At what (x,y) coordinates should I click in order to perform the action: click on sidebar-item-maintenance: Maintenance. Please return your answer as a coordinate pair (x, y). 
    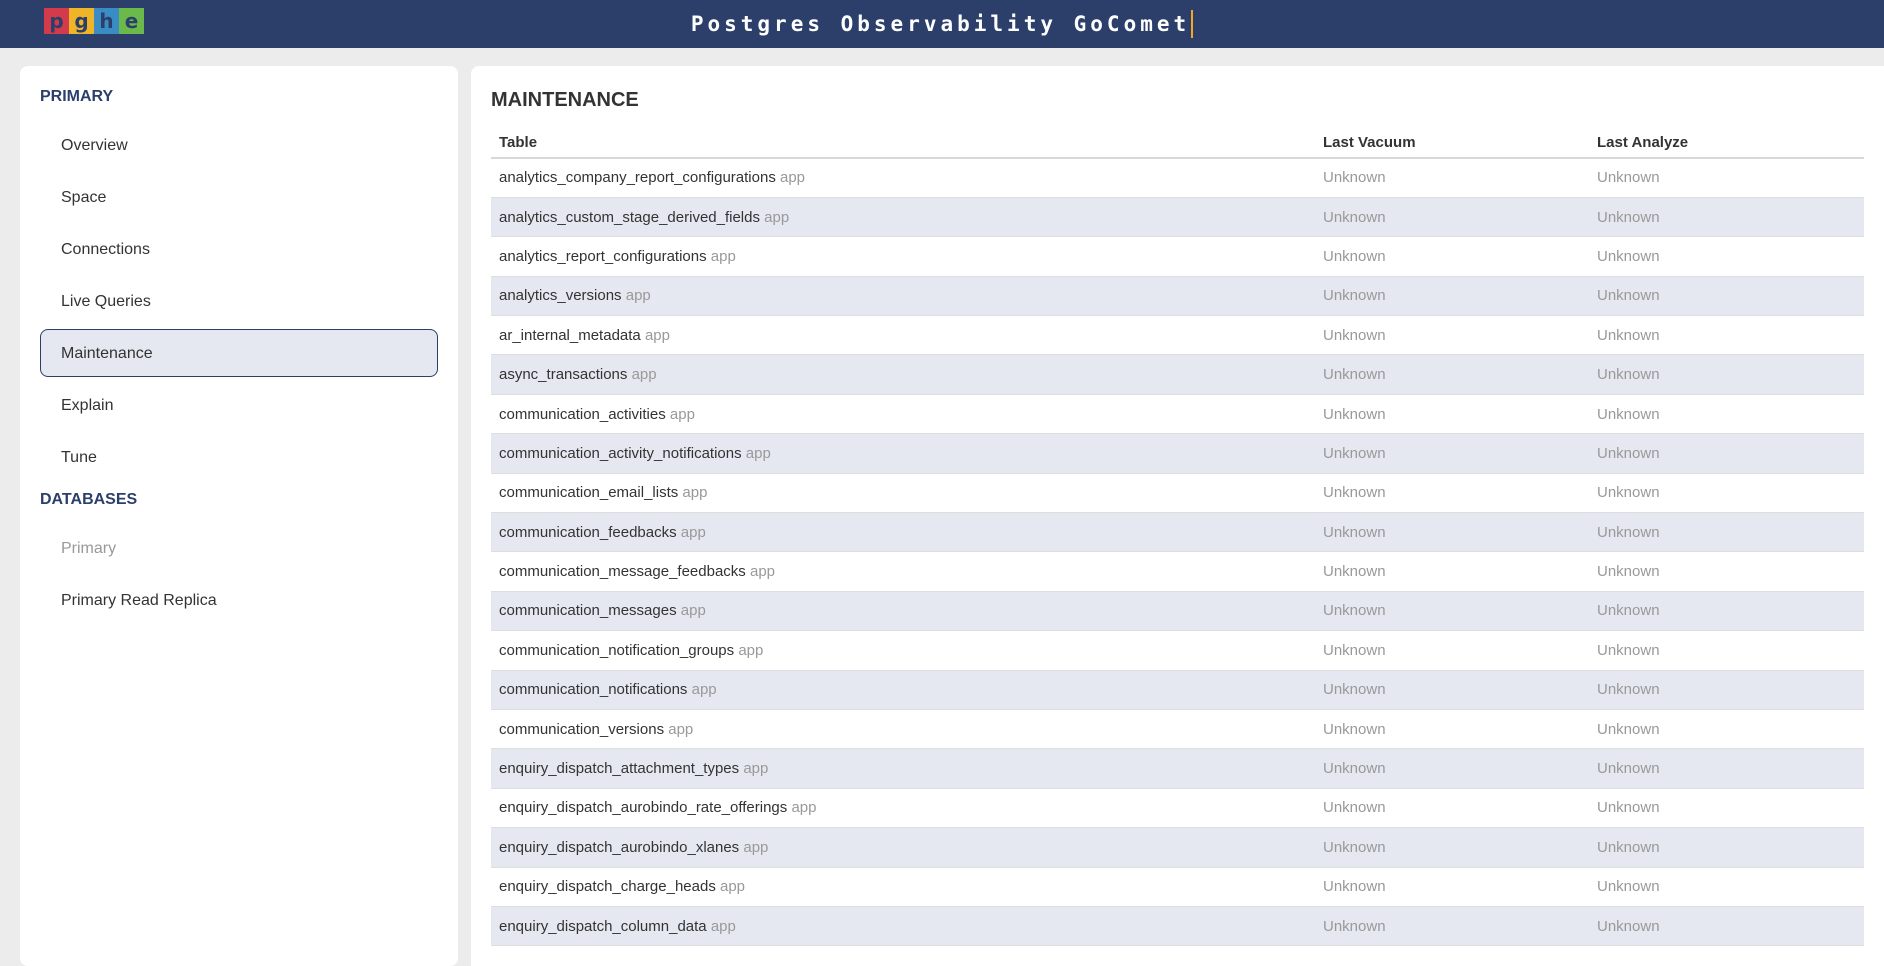
    Looking at the image, I should click on (239, 353).